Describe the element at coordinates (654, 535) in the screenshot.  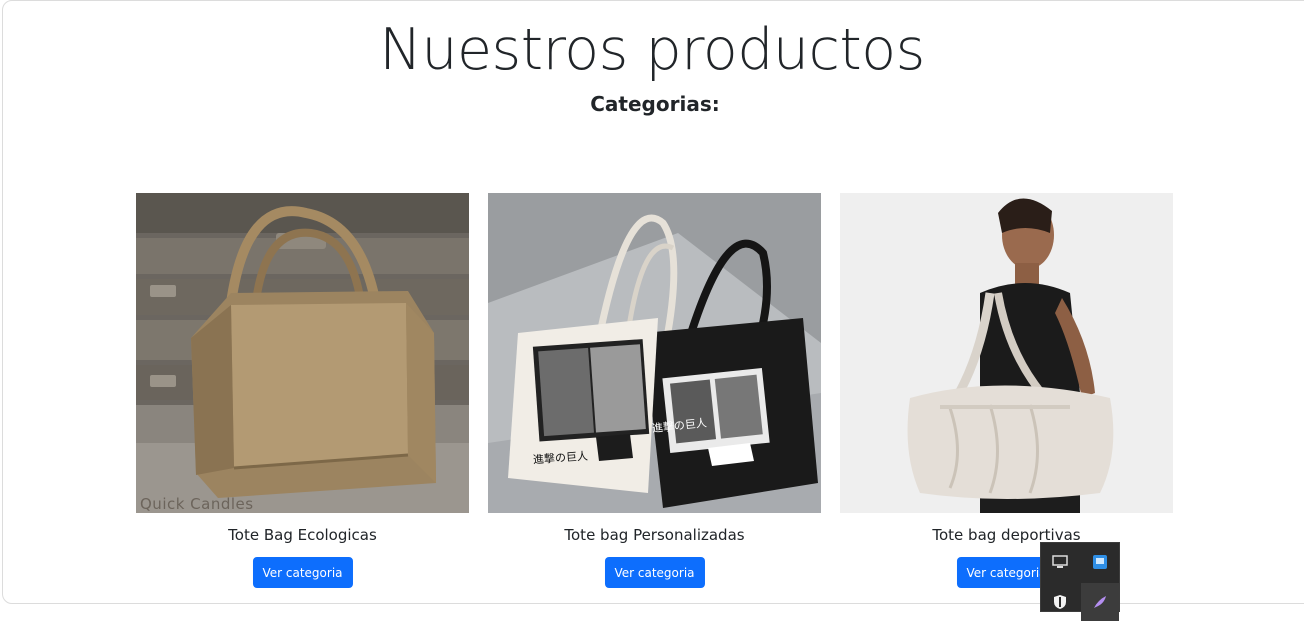
I see `product-title: Tote bag Personalizadas` at that location.